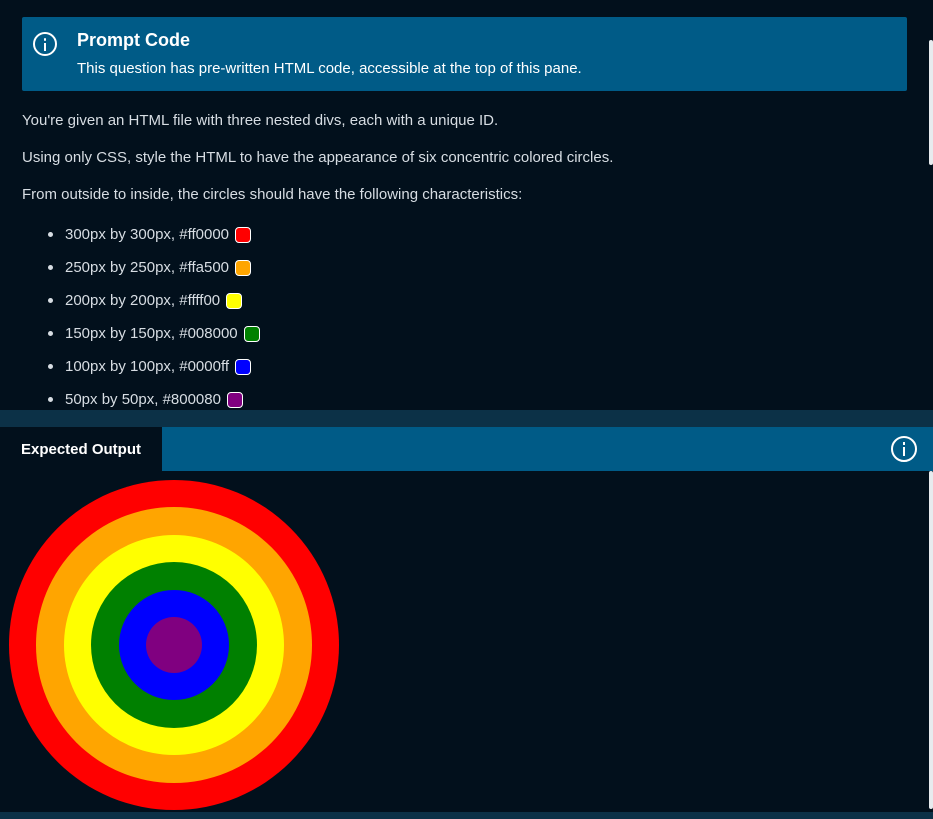 This screenshot has width=933, height=819. I want to click on output-scrollbar, so click(931, 640).